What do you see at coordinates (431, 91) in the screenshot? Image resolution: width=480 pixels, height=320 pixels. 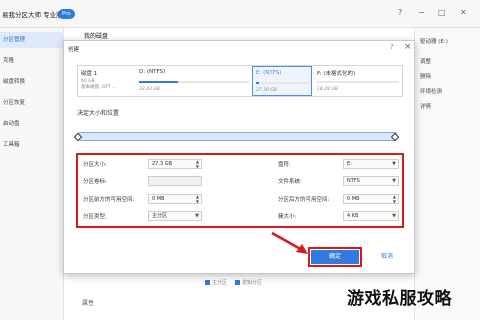 I see `right-item-env-check: 环境检测` at bounding box center [431, 91].